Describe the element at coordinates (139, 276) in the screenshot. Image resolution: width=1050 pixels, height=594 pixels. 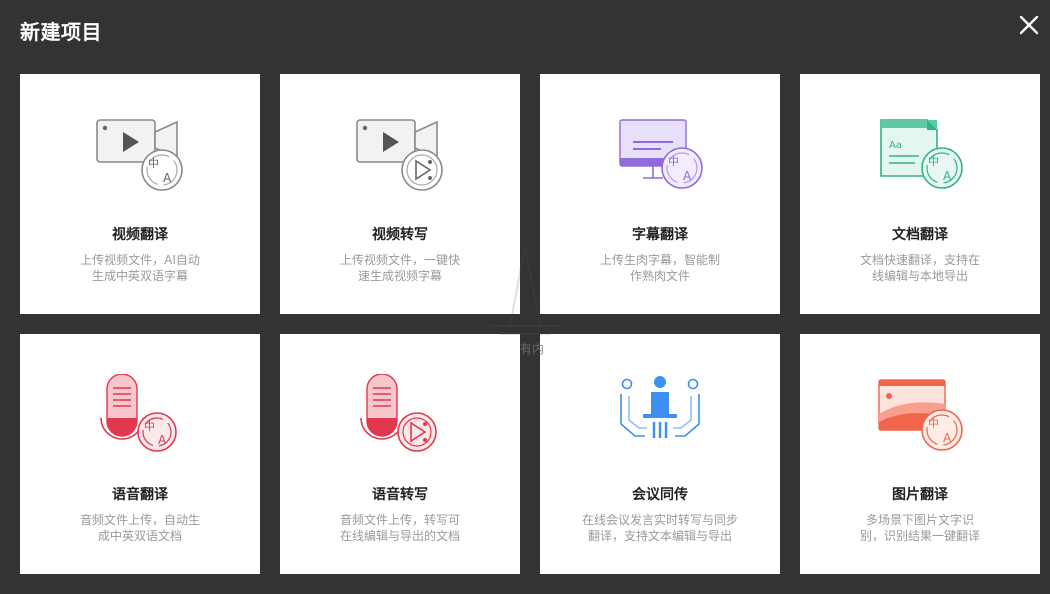
I see `desc-line-2: 生成中英双语字幕` at that location.